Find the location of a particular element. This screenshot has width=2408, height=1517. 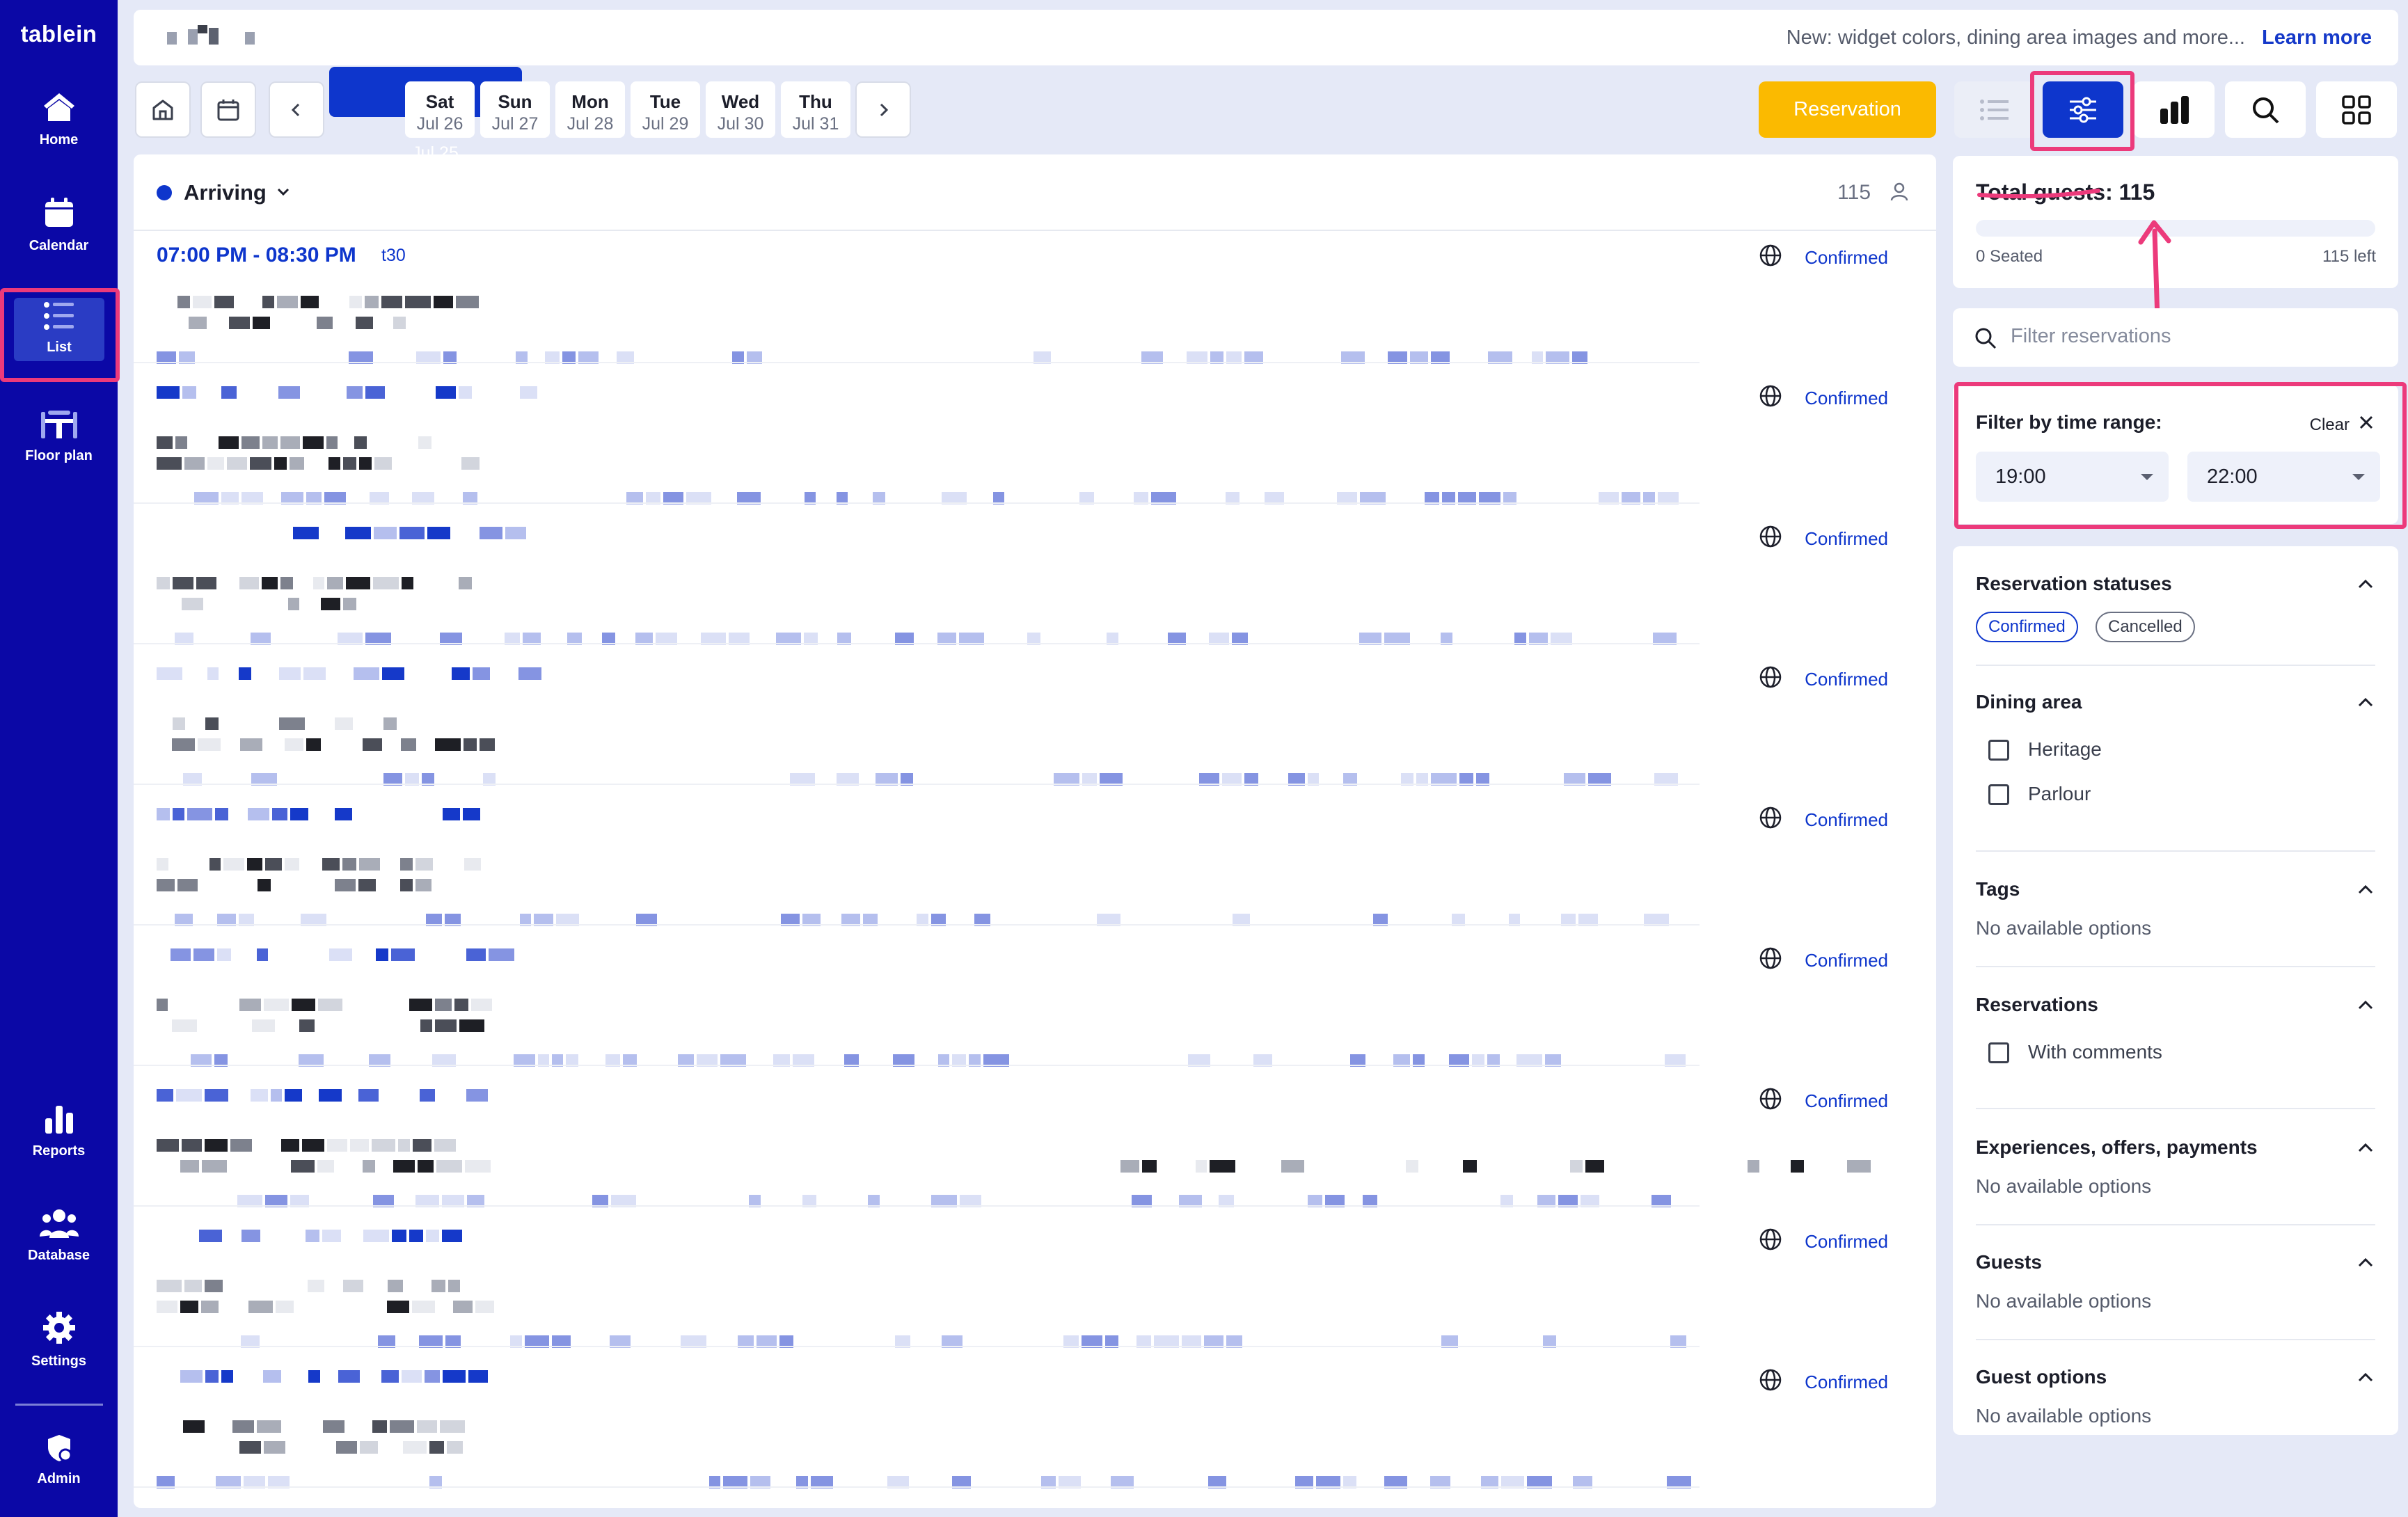

home-outline-icon is located at coordinates (162, 110).